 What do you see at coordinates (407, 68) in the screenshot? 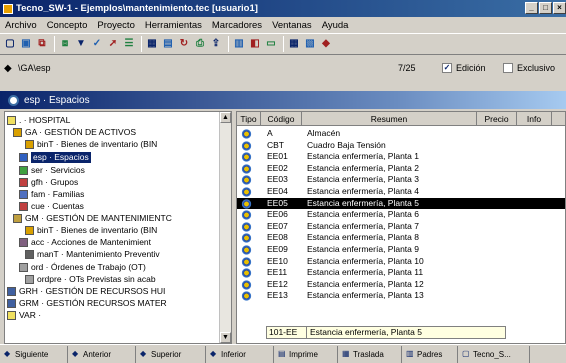
I see `record-count: 7/25` at bounding box center [407, 68].